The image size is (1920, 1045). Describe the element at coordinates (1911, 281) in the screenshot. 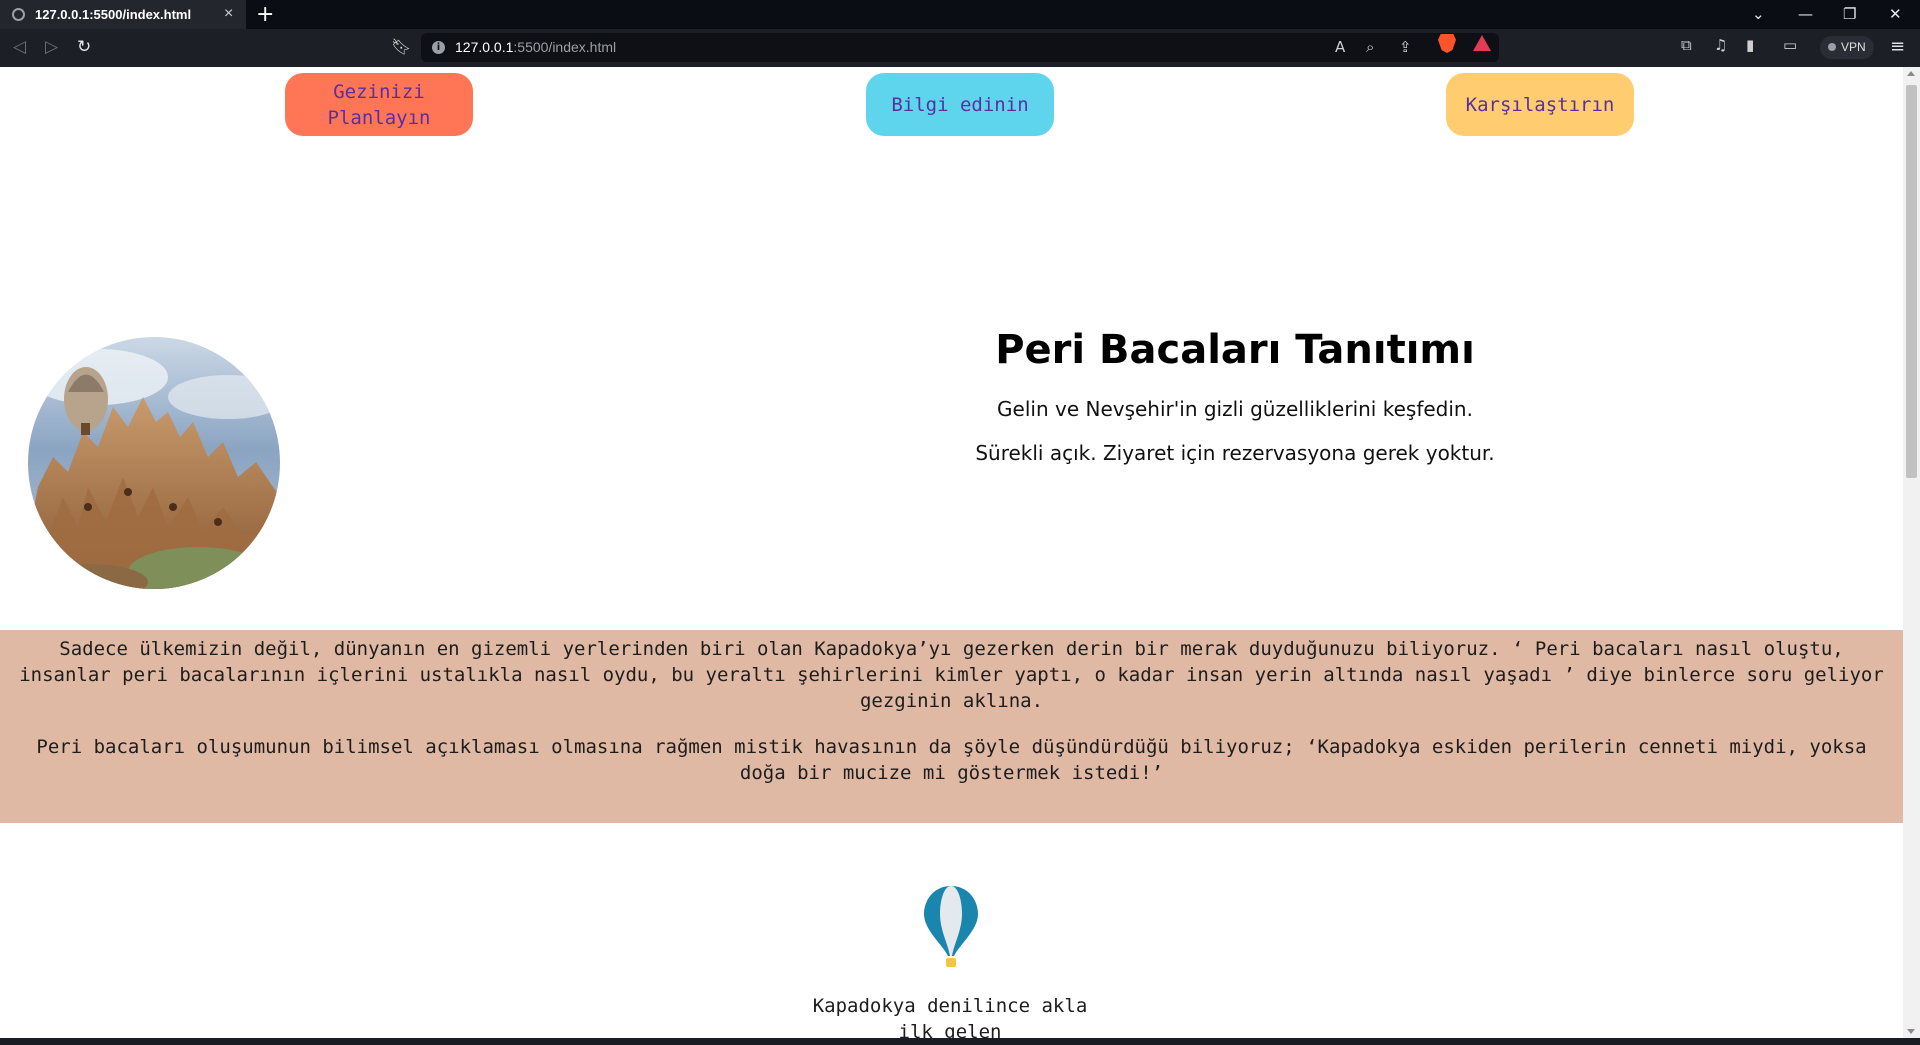

I see `scrollbar-thumb` at that location.